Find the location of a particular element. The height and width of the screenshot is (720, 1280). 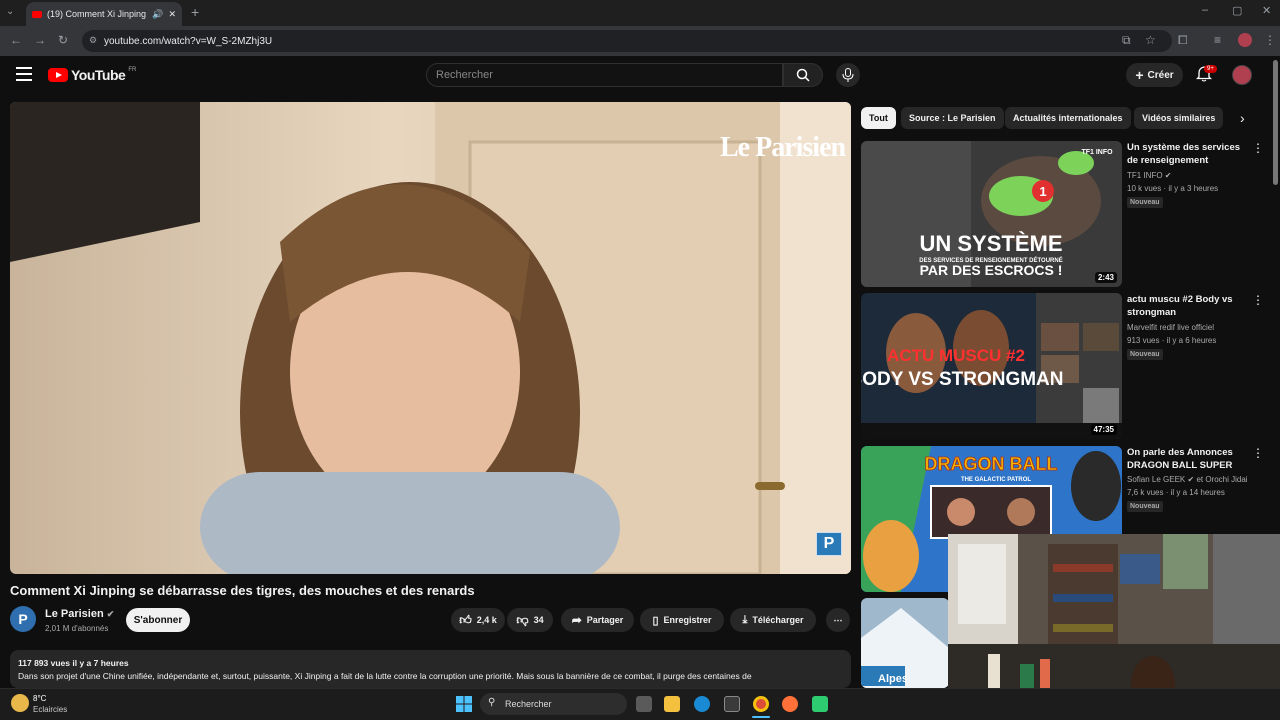

rec-thumb-bottomline: PAR DES ESCROCS ! is located at coordinates (991, 270).